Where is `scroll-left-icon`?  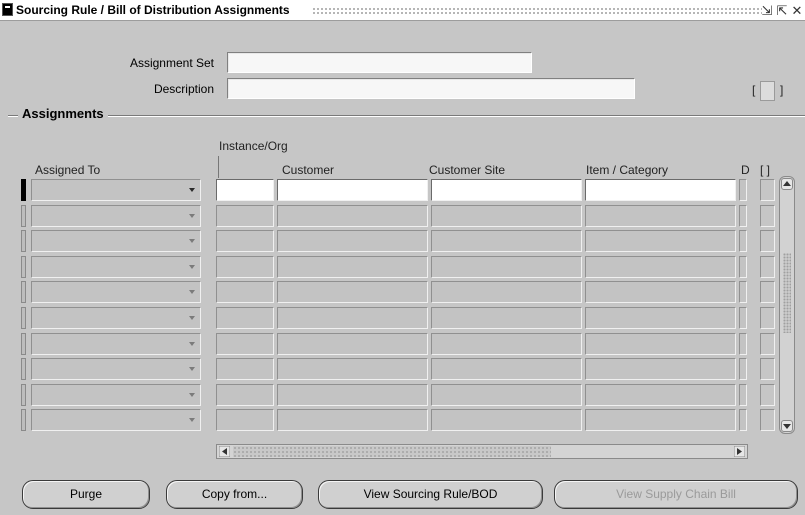 scroll-left-icon is located at coordinates (224, 451).